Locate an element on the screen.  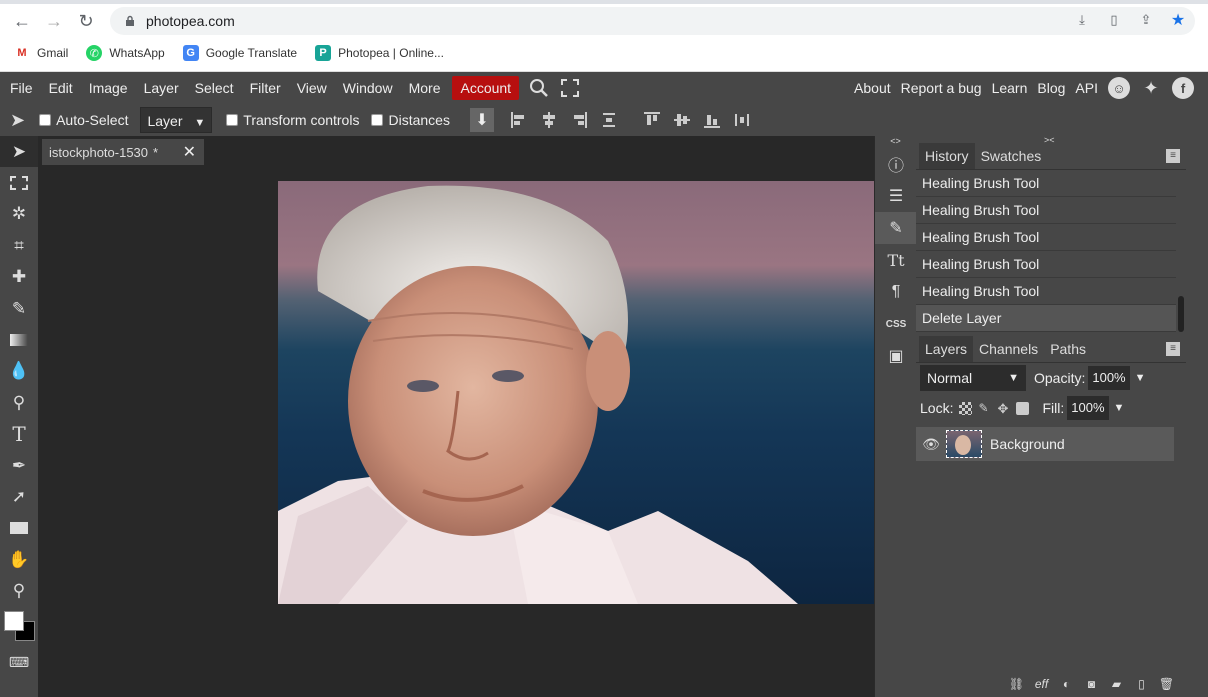
menu-file: File is located at coordinates (21, 88).